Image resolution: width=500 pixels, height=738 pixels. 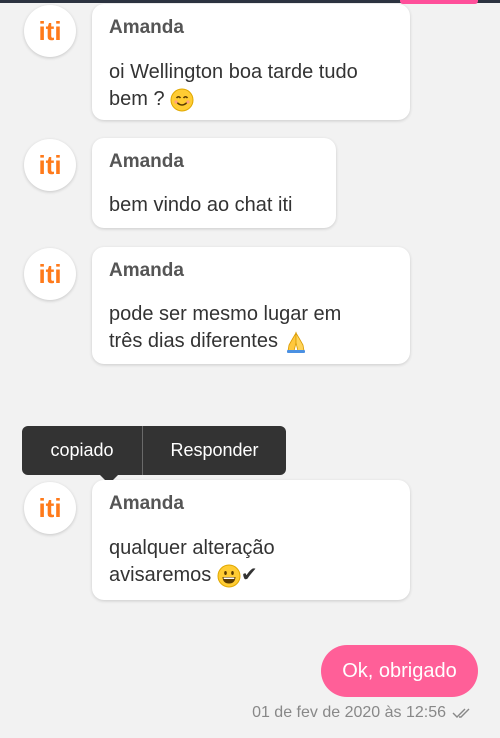 What do you see at coordinates (192, 562) in the screenshot?
I see `message-text: qualquer alteração avisaremos ✔` at bounding box center [192, 562].